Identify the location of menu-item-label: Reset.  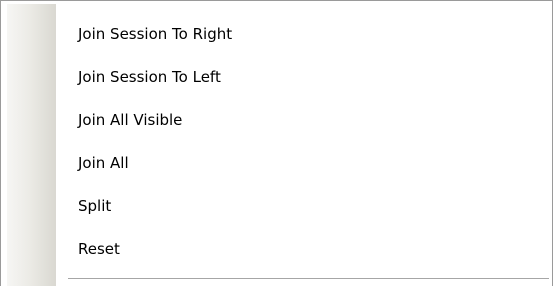
(99, 249).